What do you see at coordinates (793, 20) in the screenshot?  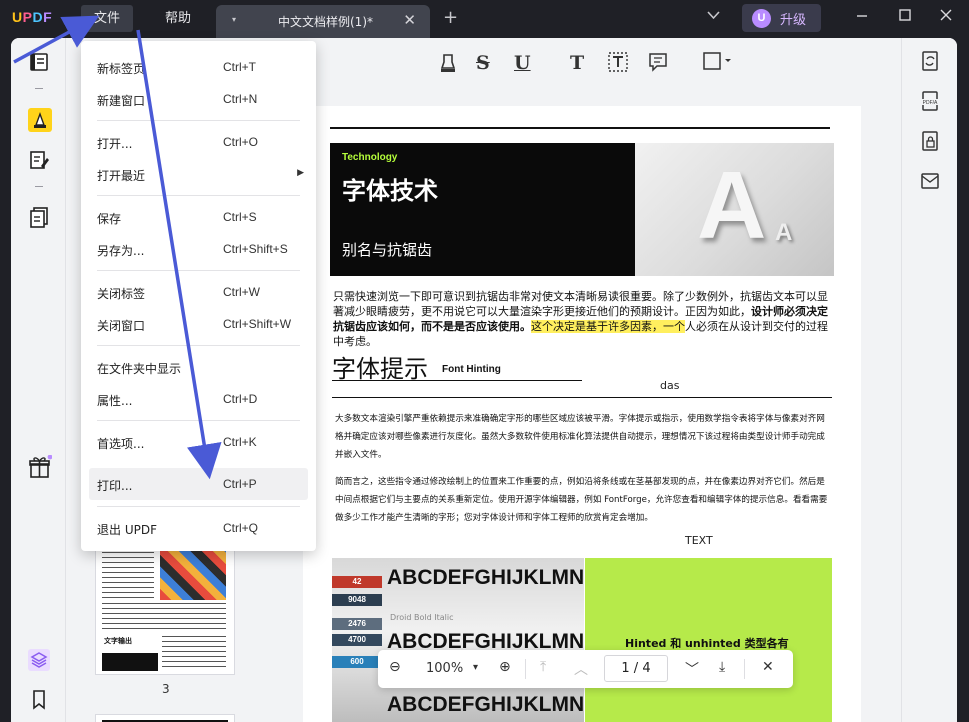 I see `upgrade-label: 升级` at bounding box center [793, 20].